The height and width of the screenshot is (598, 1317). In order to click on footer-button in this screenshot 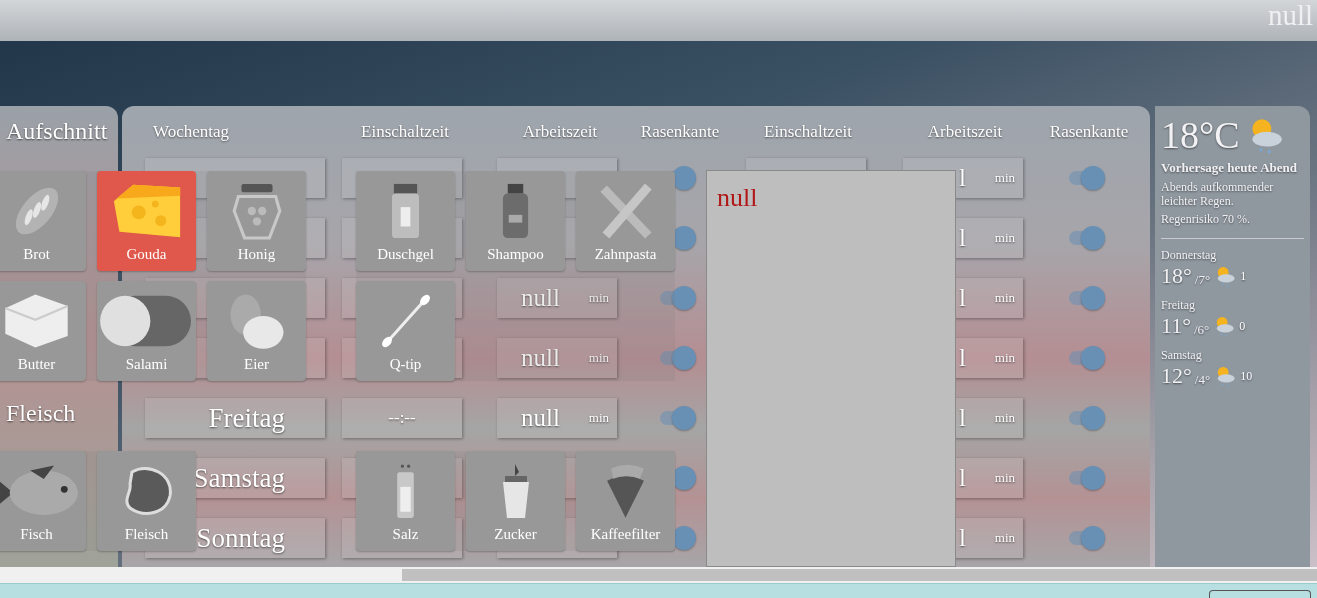, I will do `click(1260, 594)`.